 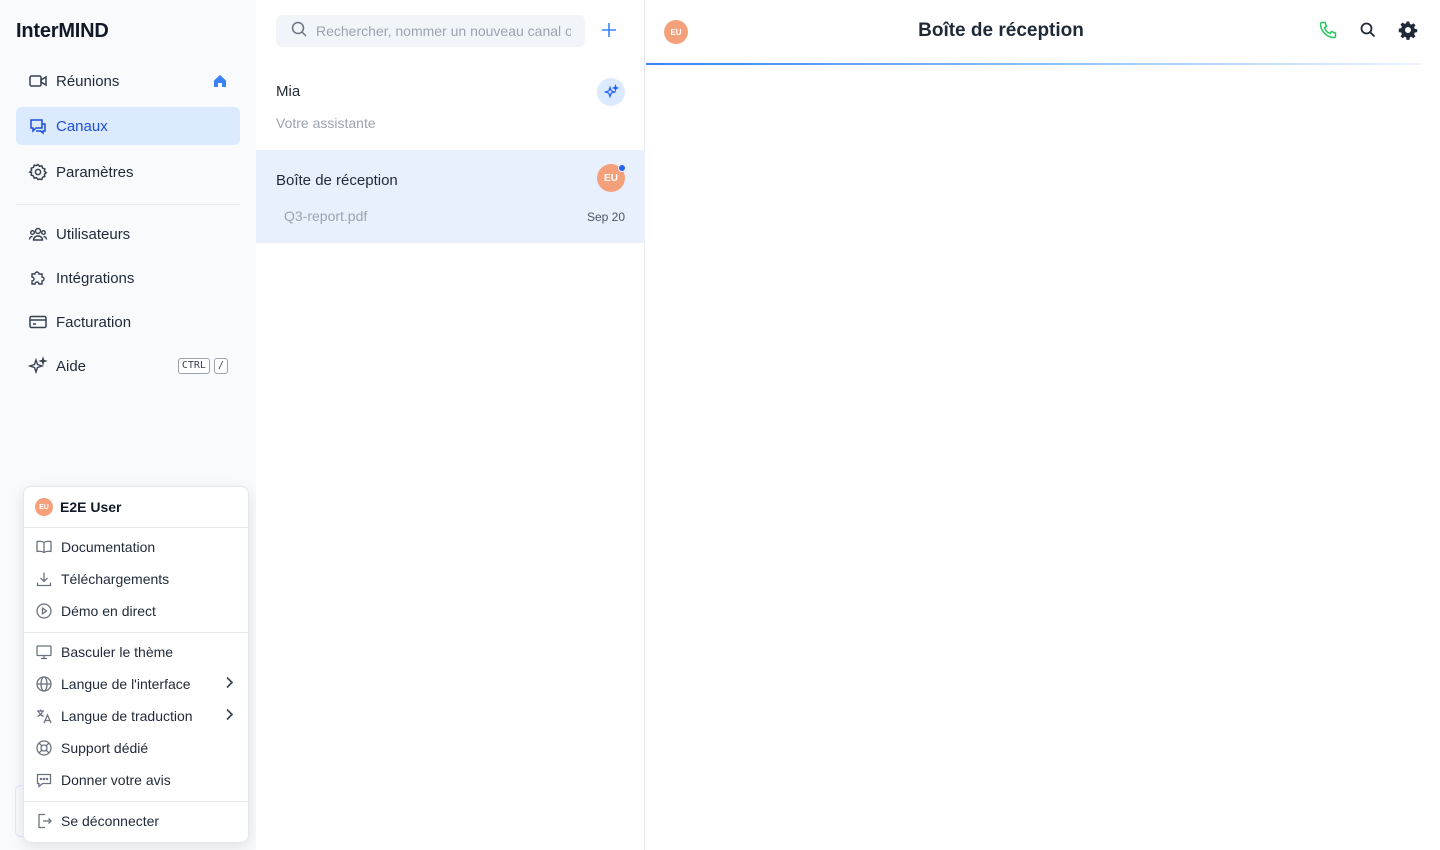 I want to click on credit-card-icon, so click(x=38, y=322).